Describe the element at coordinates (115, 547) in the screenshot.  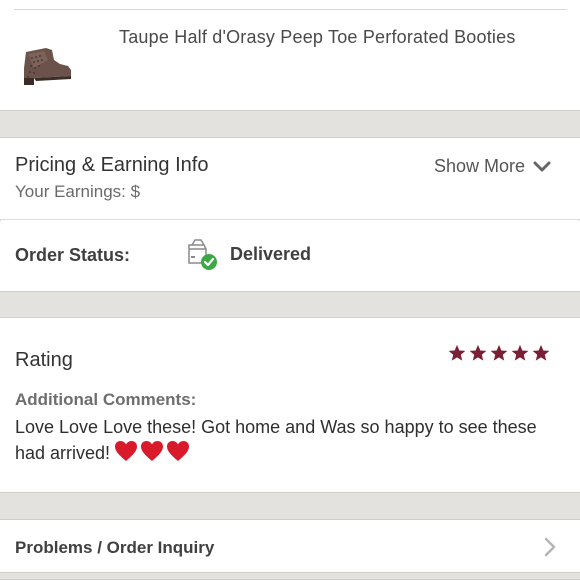
I see `problems-label: Problems / Order Inquiry` at that location.